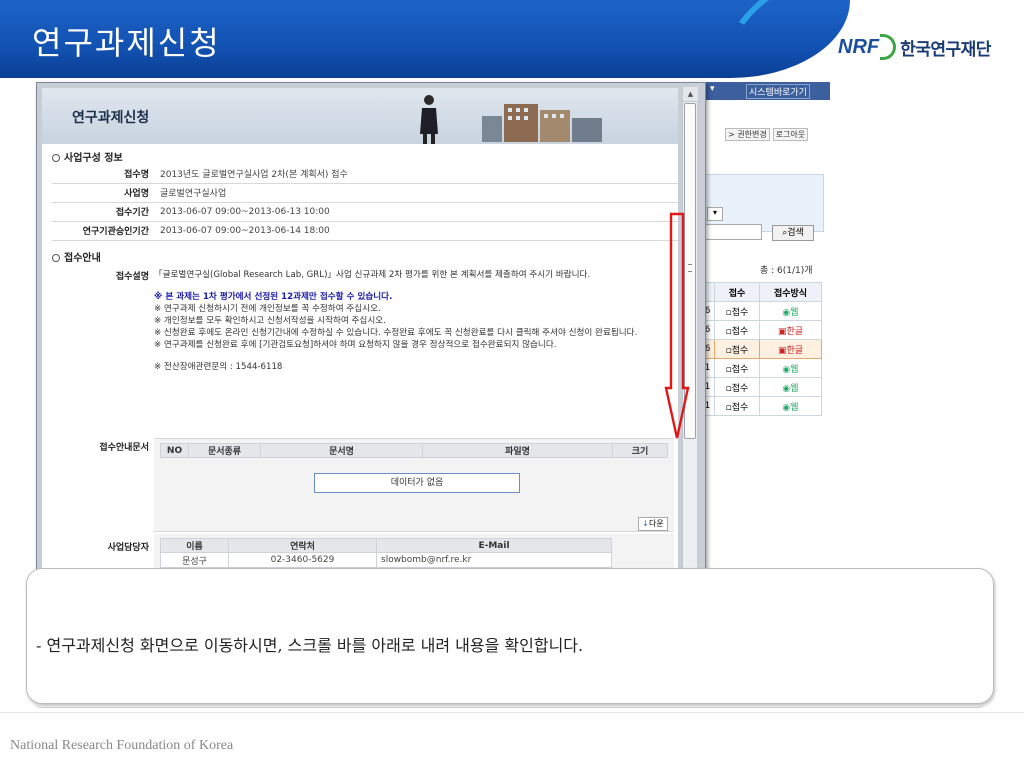  Describe the element at coordinates (790, 292) in the screenshot. I see `table-header-method: 접수방식` at that location.